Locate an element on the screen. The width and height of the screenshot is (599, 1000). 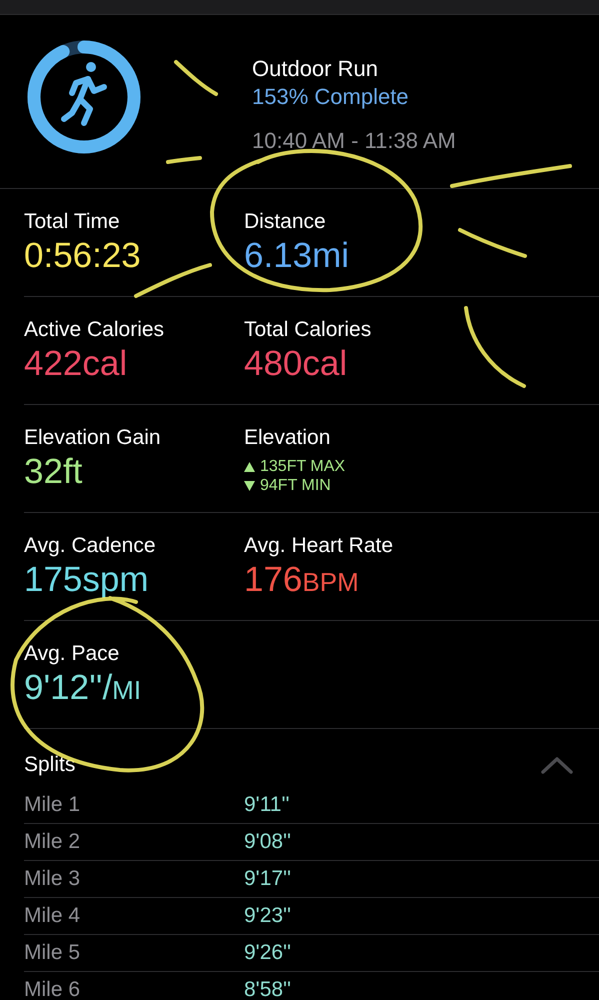
metric-value: 6.13mi is located at coordinates (297, 256).